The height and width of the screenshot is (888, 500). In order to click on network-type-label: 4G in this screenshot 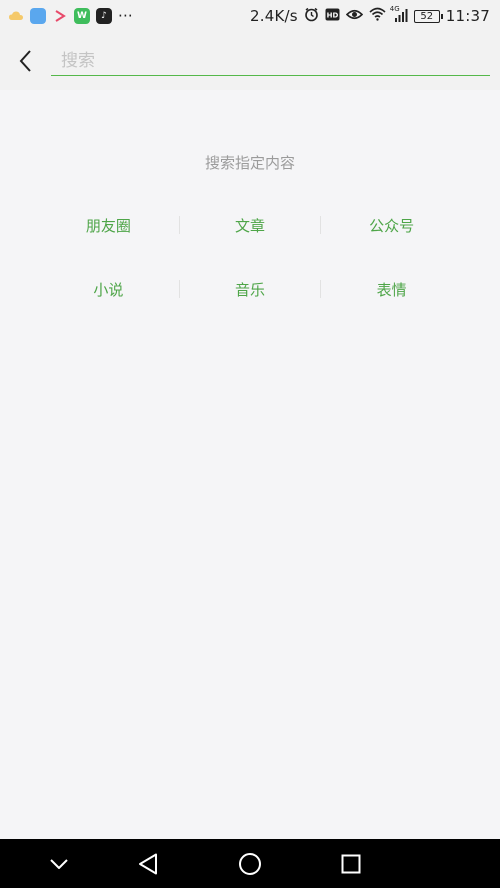, I will do `click(394, 9)`.